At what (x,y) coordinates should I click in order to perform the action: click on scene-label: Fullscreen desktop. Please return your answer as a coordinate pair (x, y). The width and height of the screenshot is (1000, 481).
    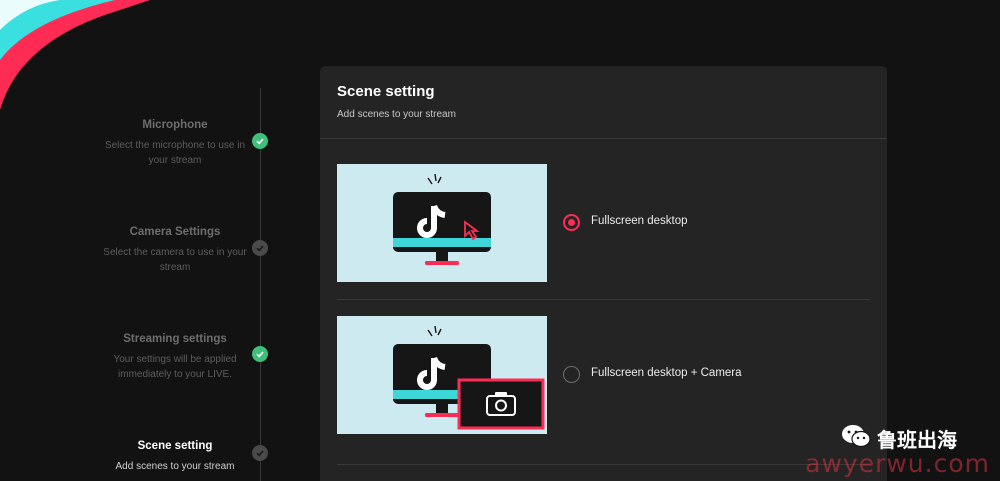
    Looking at the image, I should click on (639, 221).